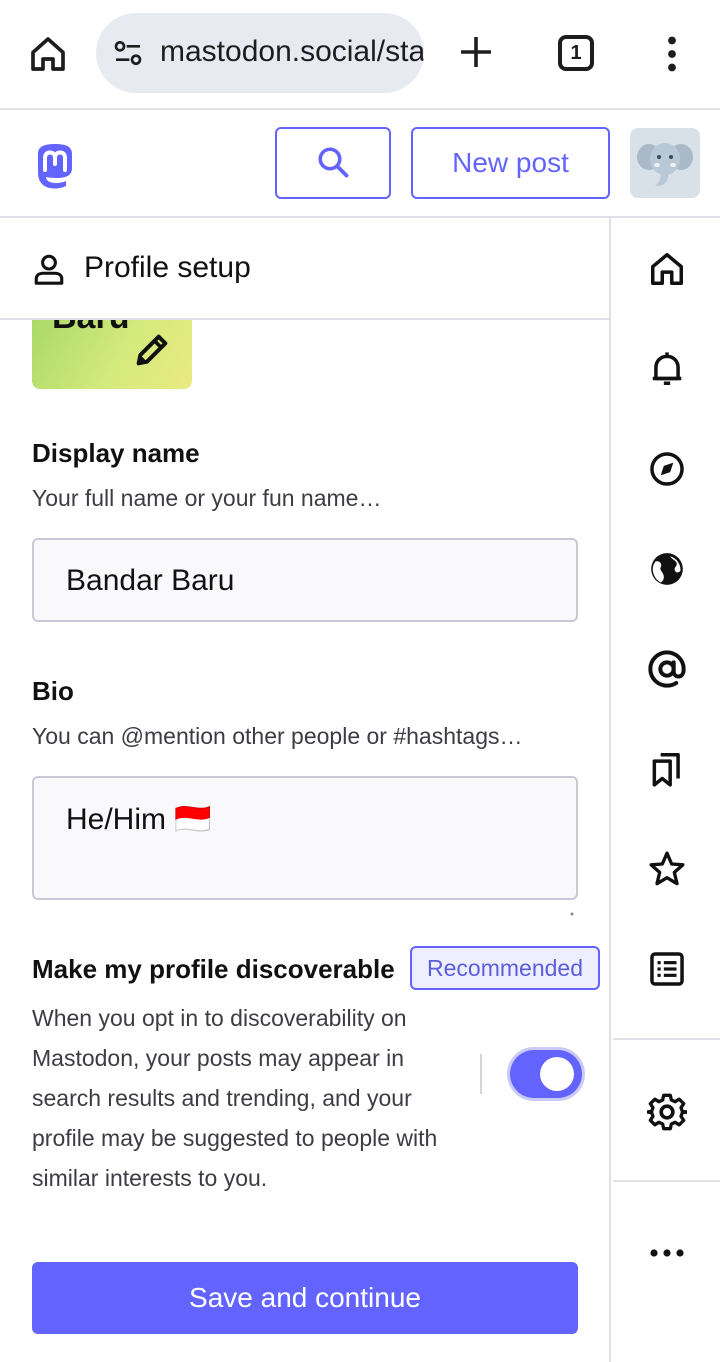 This screenshot has height=1362, width=720. Describe the element at coordinates (667, 269) in the screenshot. I see `home-icon` at that location.